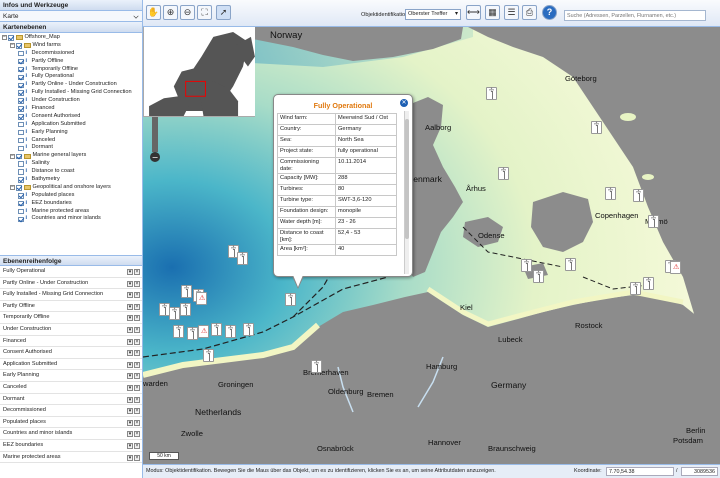 The image size is (720, 478). What do you see at coordinates (71, 62) in the screenshot?
I see `layer-tree-item: i Partly Offline` at bounding box center [71, 62].